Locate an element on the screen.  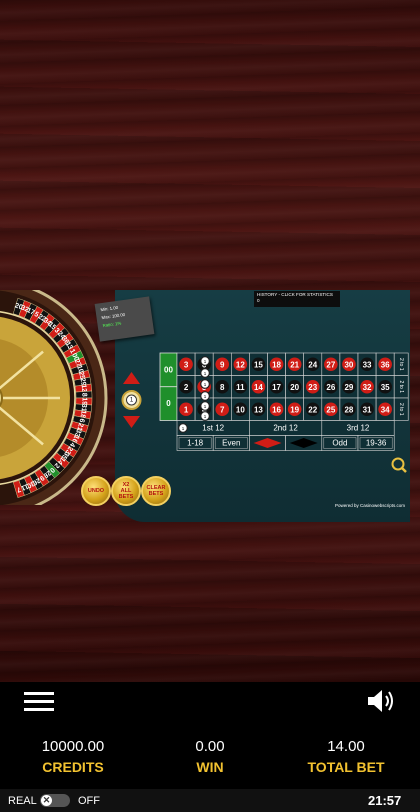
number-label: 28 is located at coordinates (348, 409).